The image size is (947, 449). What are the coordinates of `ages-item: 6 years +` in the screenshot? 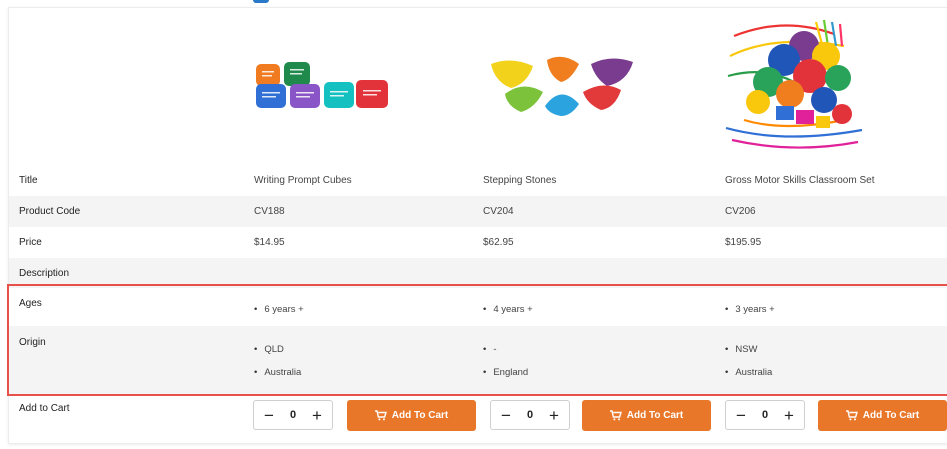 It's located at (278, 309).